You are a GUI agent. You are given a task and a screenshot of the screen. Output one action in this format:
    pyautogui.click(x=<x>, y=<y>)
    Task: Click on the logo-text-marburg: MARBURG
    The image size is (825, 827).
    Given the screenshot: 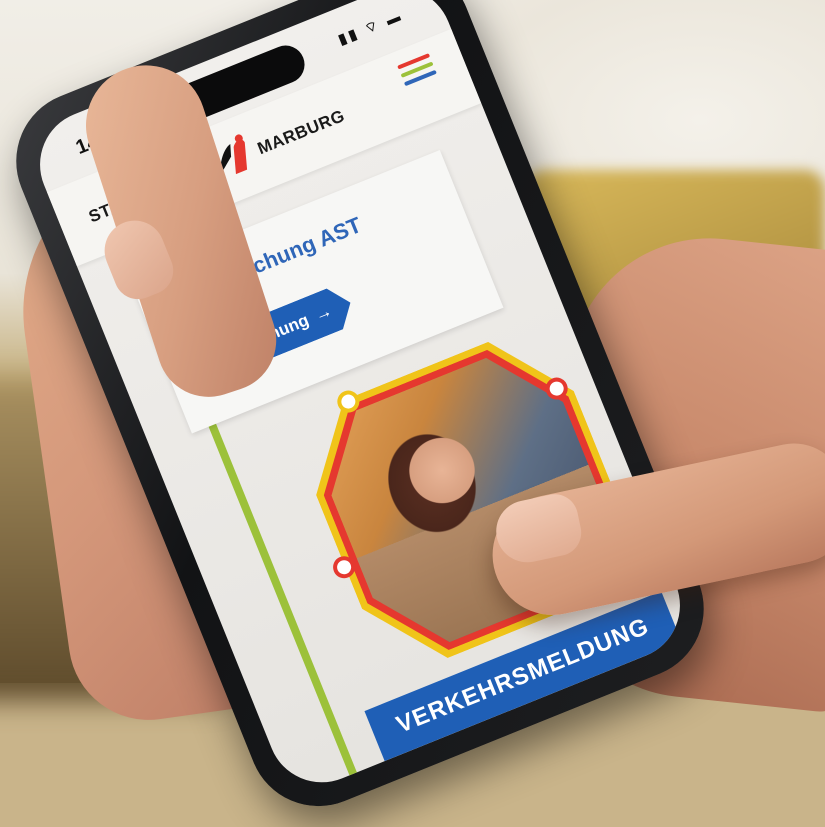 What is the action you would take?
    pyautogui.click(x=301, y=132)
    